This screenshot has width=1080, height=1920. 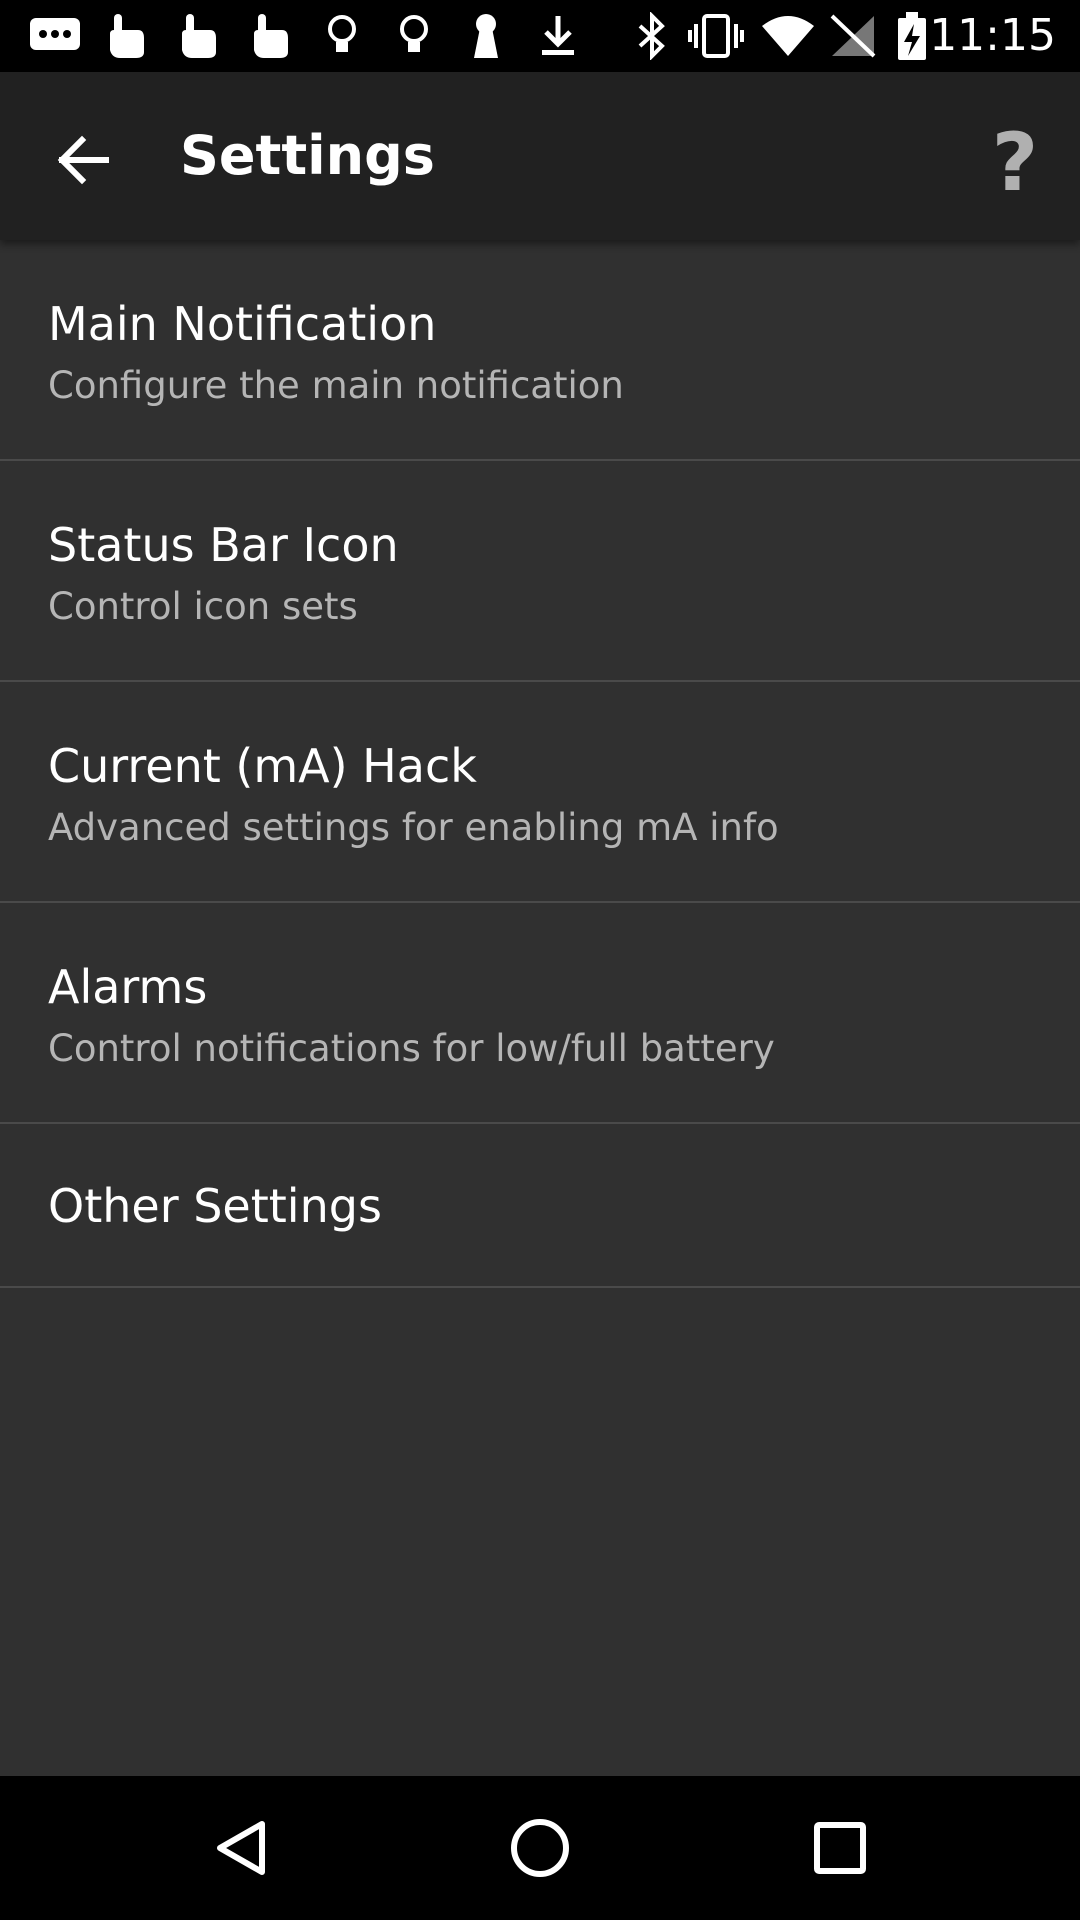 I want to click on signal-icon, so click(x=853, y=36).